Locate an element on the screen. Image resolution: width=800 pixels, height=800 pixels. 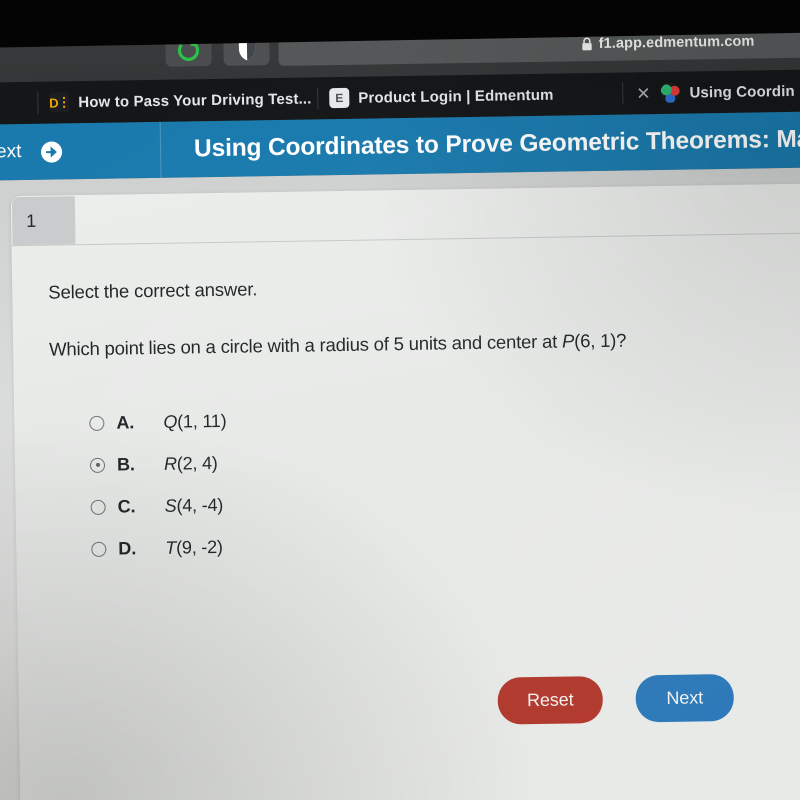
browser-tab-using-coordinates: ✕ Using Coordin is located at coordinates (711, 92).